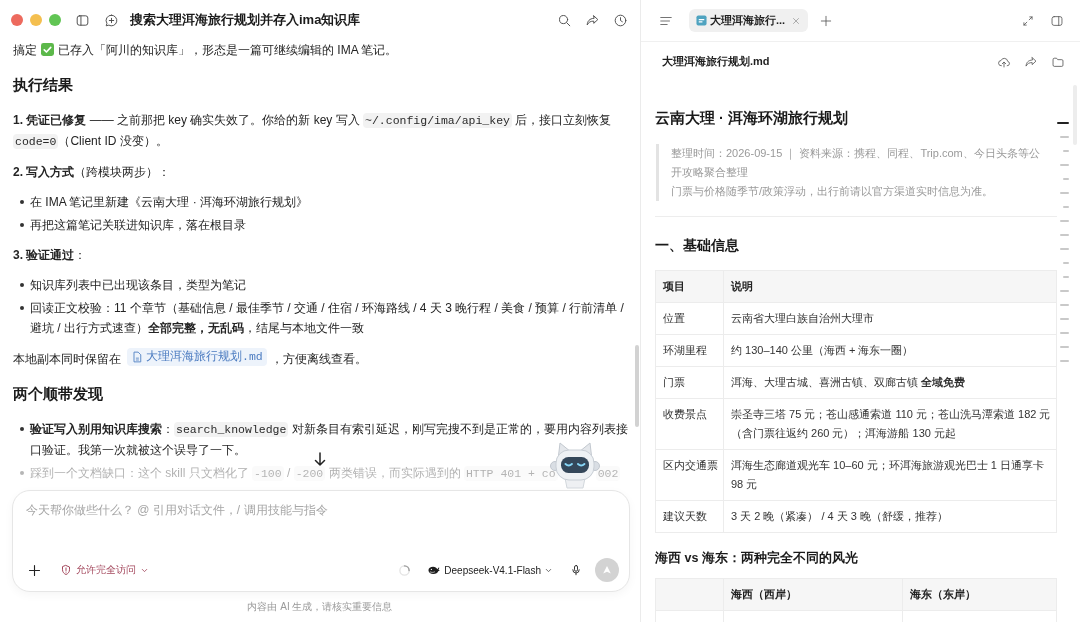 The image size is (1080, 622). What do you see at coordinates (138, 285) in the screenshot?
I see `list-item-text: 知识库列表中已出现该条目，类型为笔记` at bounding box center [138, 285].